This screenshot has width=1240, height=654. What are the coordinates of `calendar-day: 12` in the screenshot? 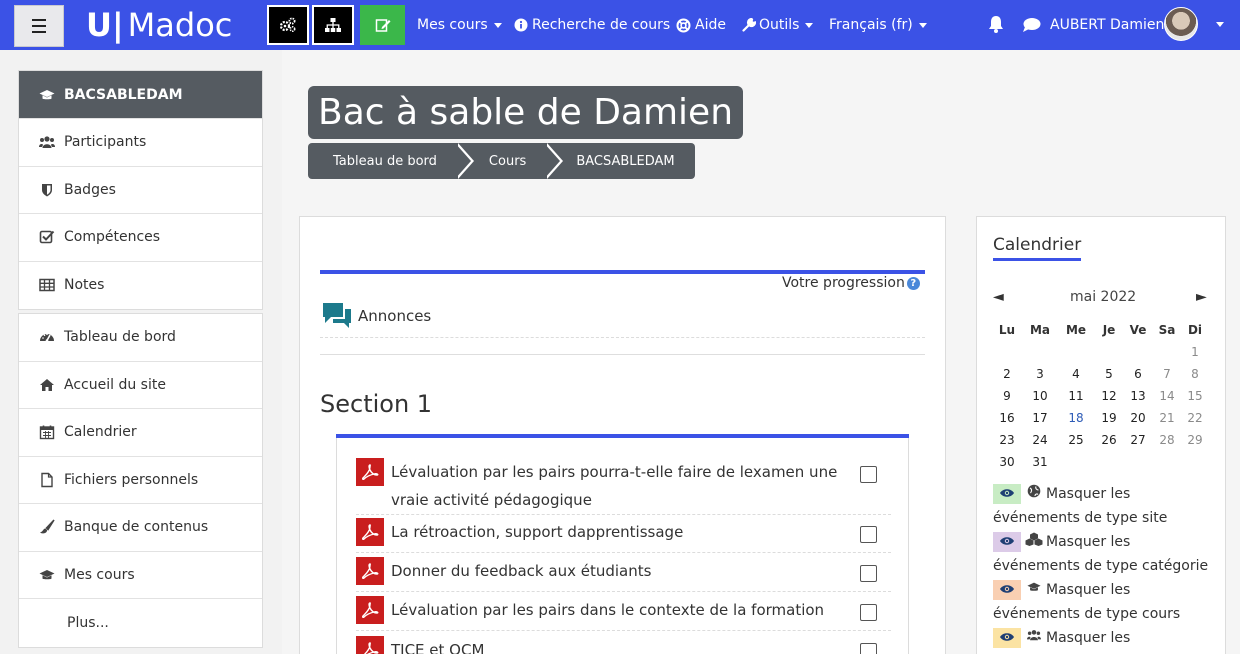 It's located at (1109, 396).